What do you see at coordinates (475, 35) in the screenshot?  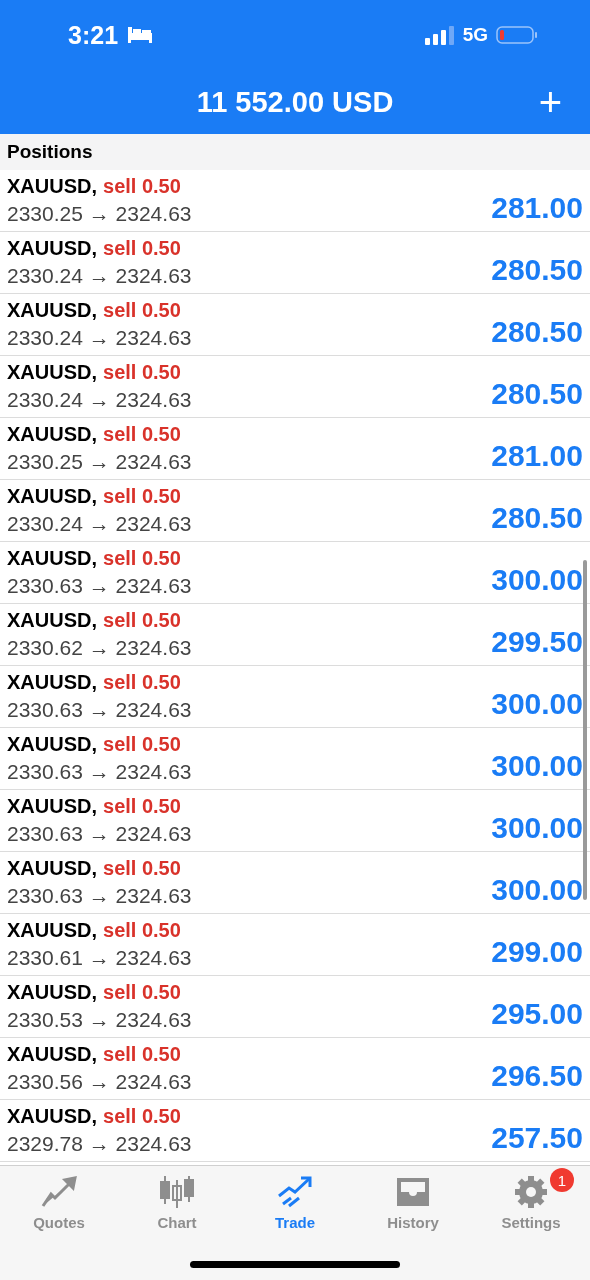 I see `network-label: 5G` at bounding box center [475, 35].